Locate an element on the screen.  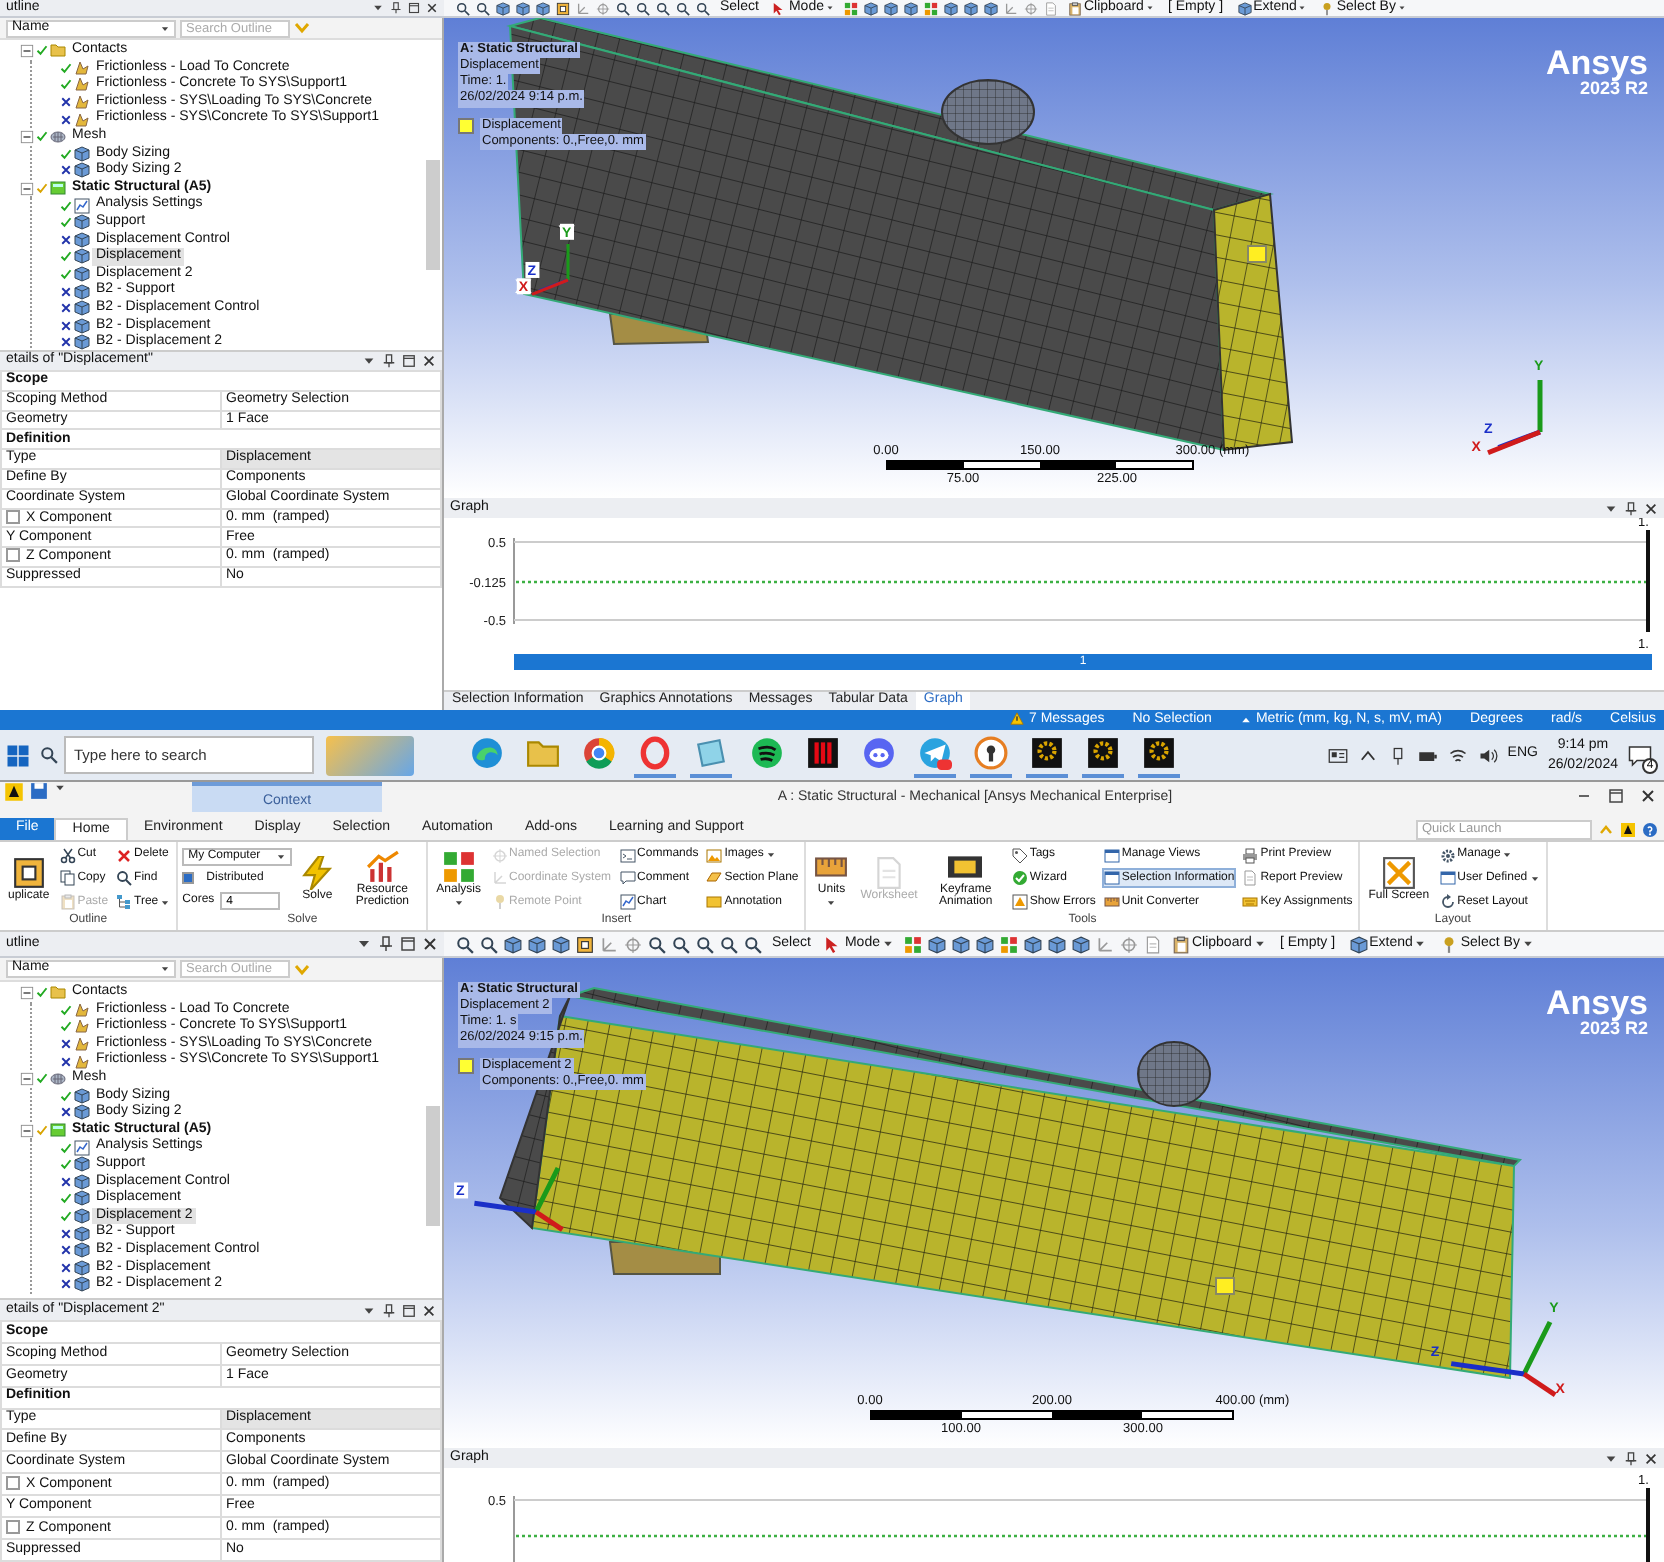
help-icon is located at coordinates (1650, 829).